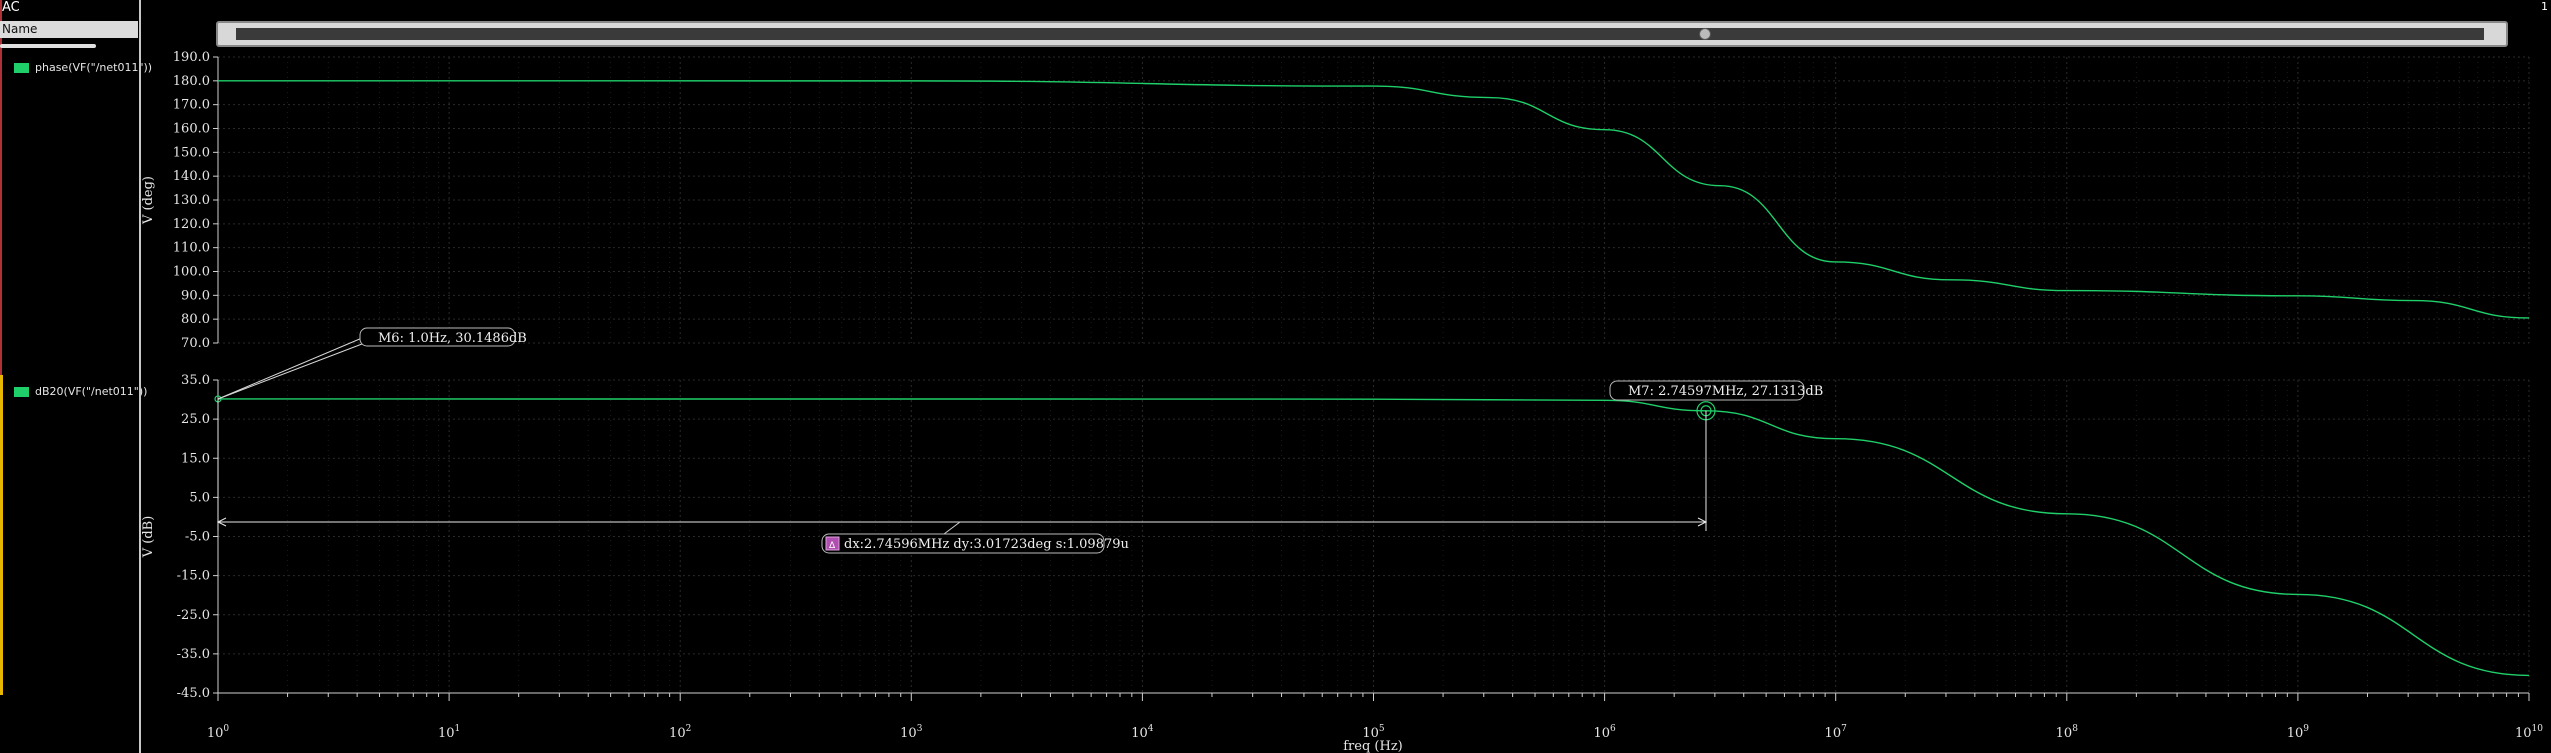 This screenshot has width=2551, height=753. I want to click on marker-m6-label: M6: 1.0Hz, 30.1486dB, so click(452, 338).